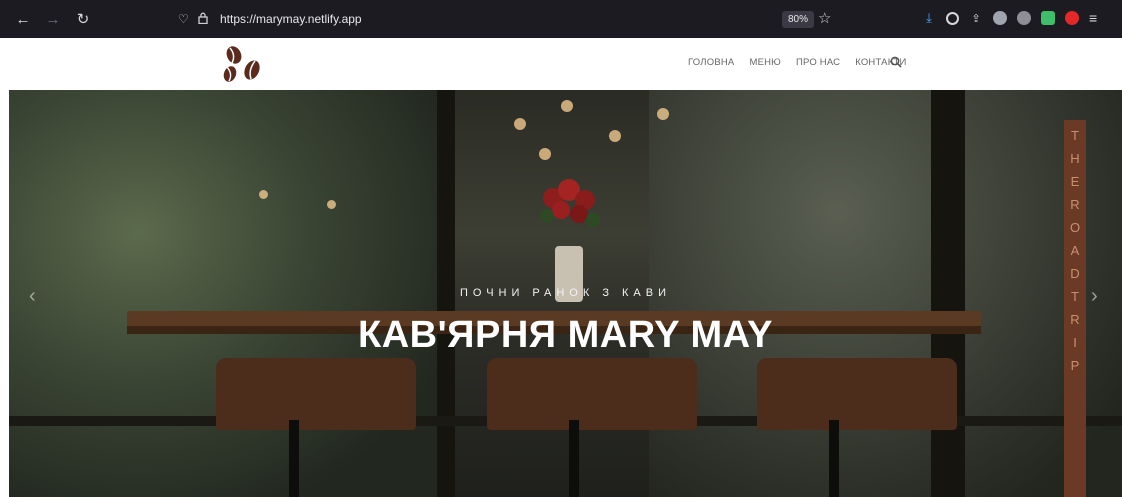  Describe the element at coordinates (765, 62) in the screenshot. I see `nav-item-menu: МЕНЮ` at that location.